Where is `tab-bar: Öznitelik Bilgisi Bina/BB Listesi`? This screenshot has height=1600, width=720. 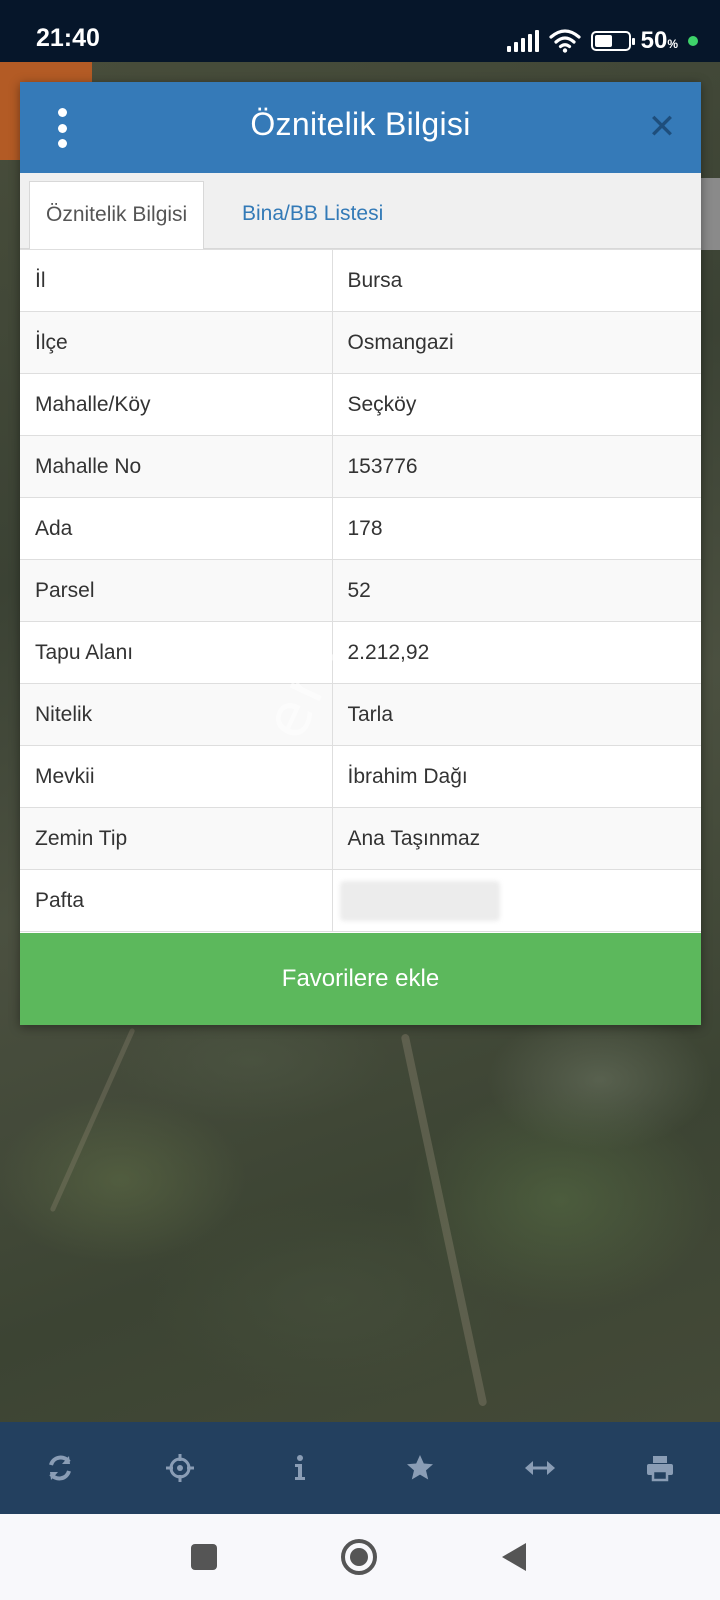
tab-bar: Öznitelik Bilgisi Bina/BB Listesi is located at coordinates (360, 211).